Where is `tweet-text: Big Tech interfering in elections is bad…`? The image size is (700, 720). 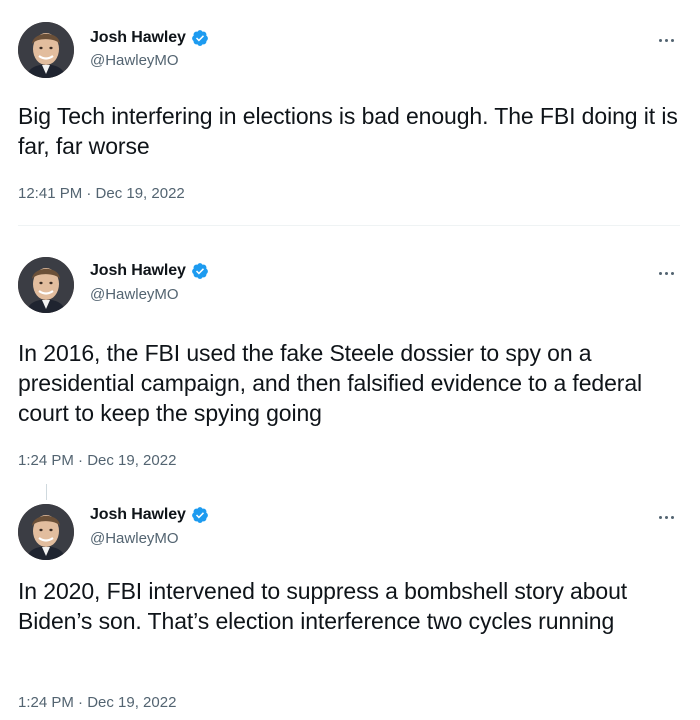 tweet-text: Big Tech interfering in elections is bad… is located at coordinates (348, 131).